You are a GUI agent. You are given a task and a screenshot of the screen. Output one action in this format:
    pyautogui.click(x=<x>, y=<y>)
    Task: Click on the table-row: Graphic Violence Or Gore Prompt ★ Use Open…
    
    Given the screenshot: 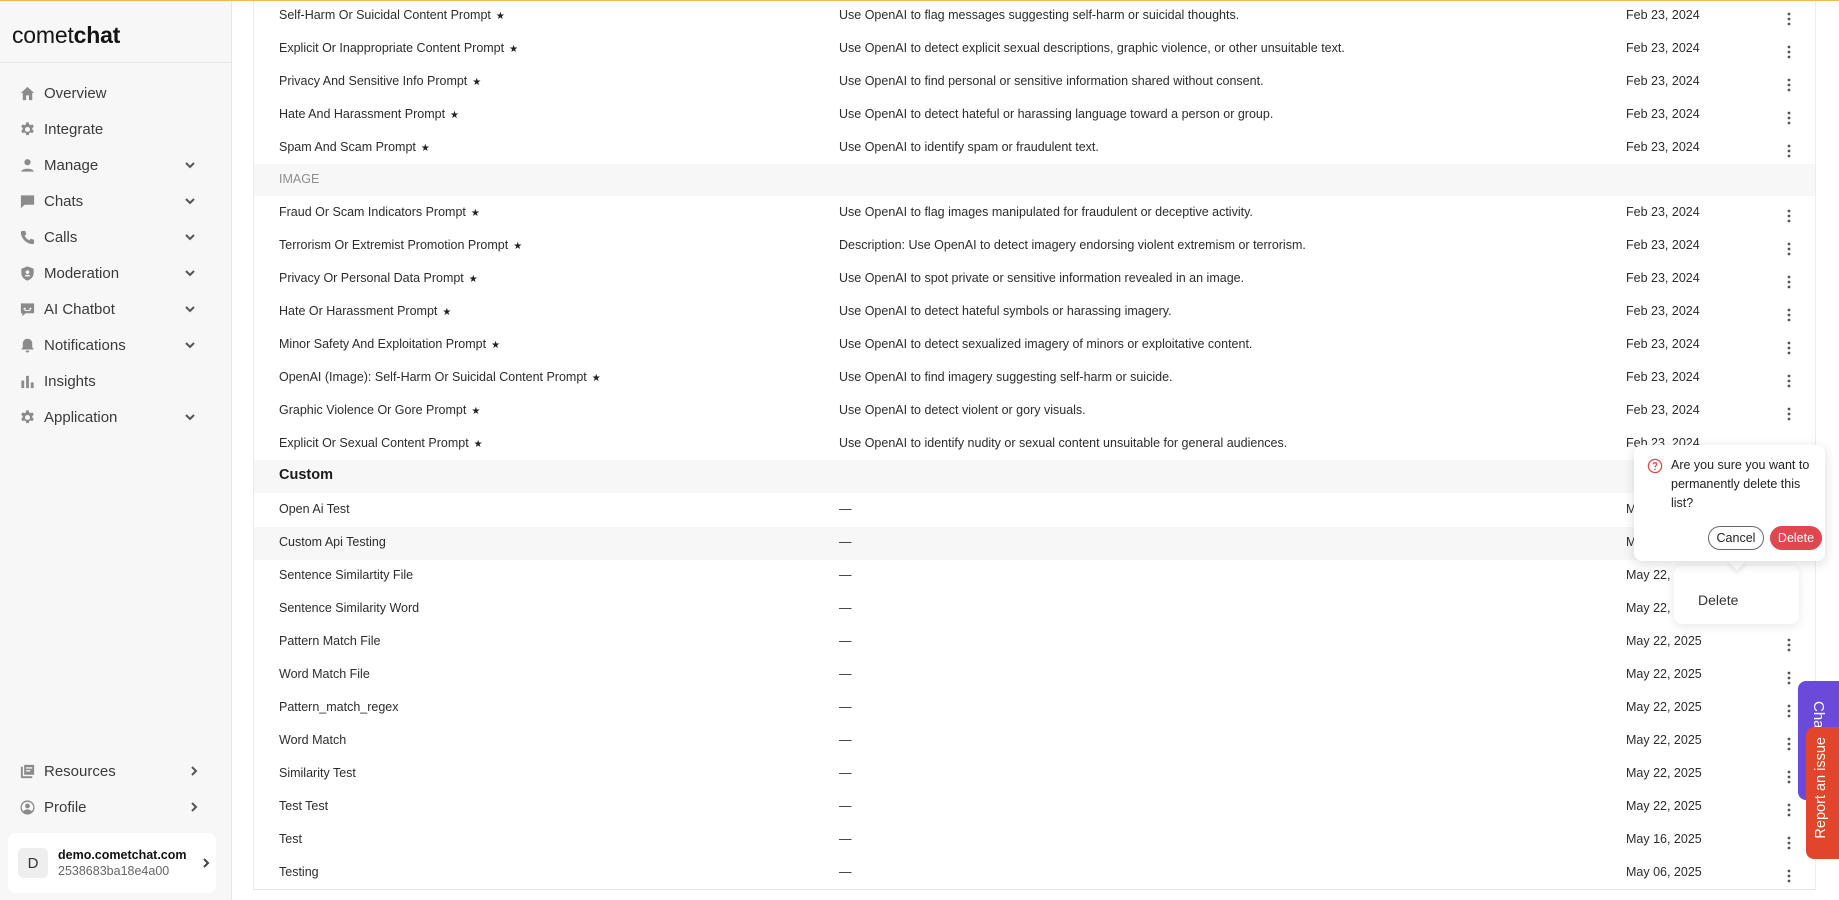 What is the action you would take?
    pyautogui.click(x=1034, y=411)
    